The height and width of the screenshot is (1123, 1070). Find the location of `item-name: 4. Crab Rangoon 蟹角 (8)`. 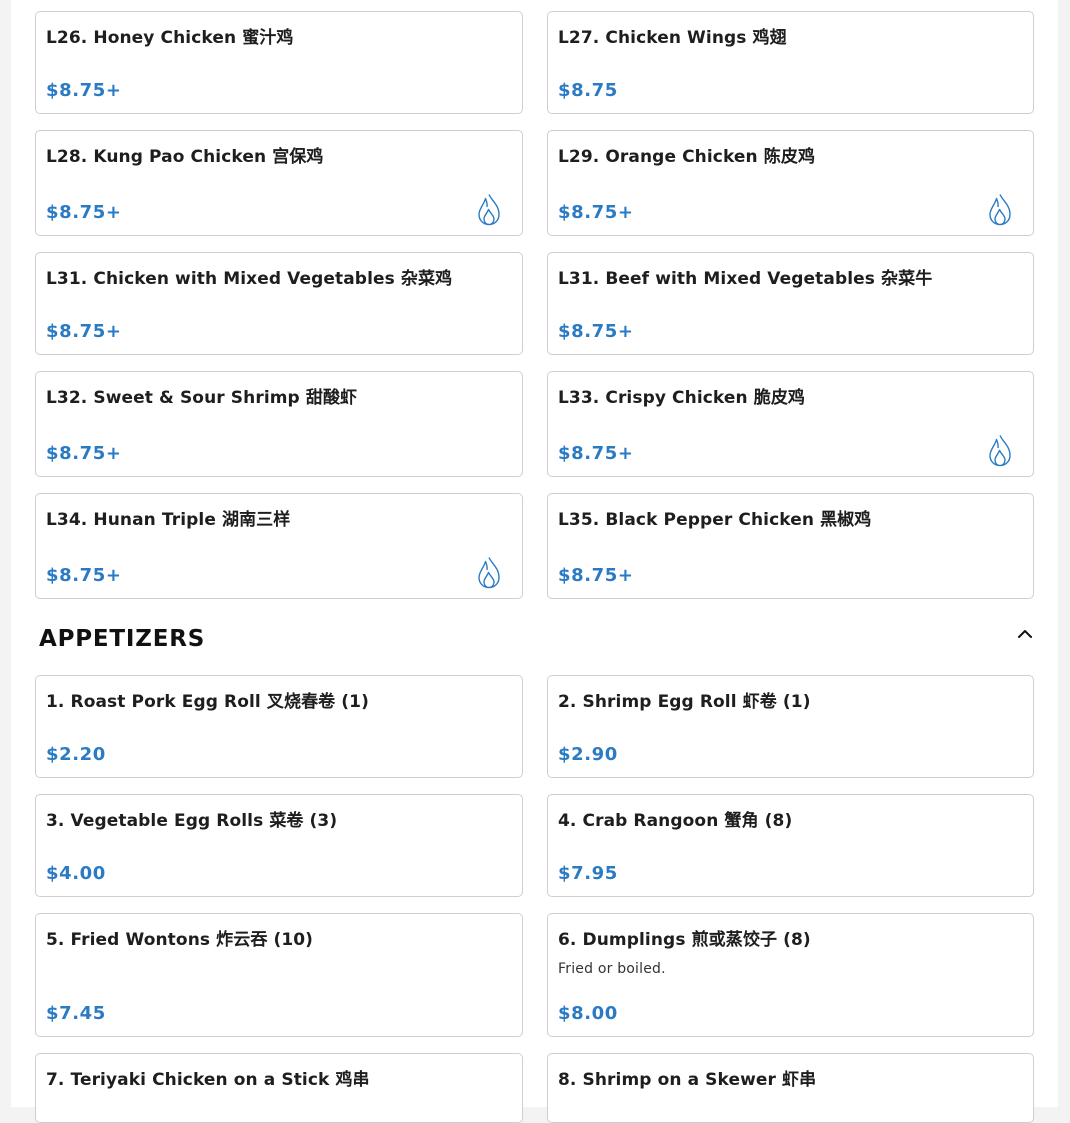

item-name: 4. Crab Rangoon 蟹角 (8) is located at coordinates (675, 821).